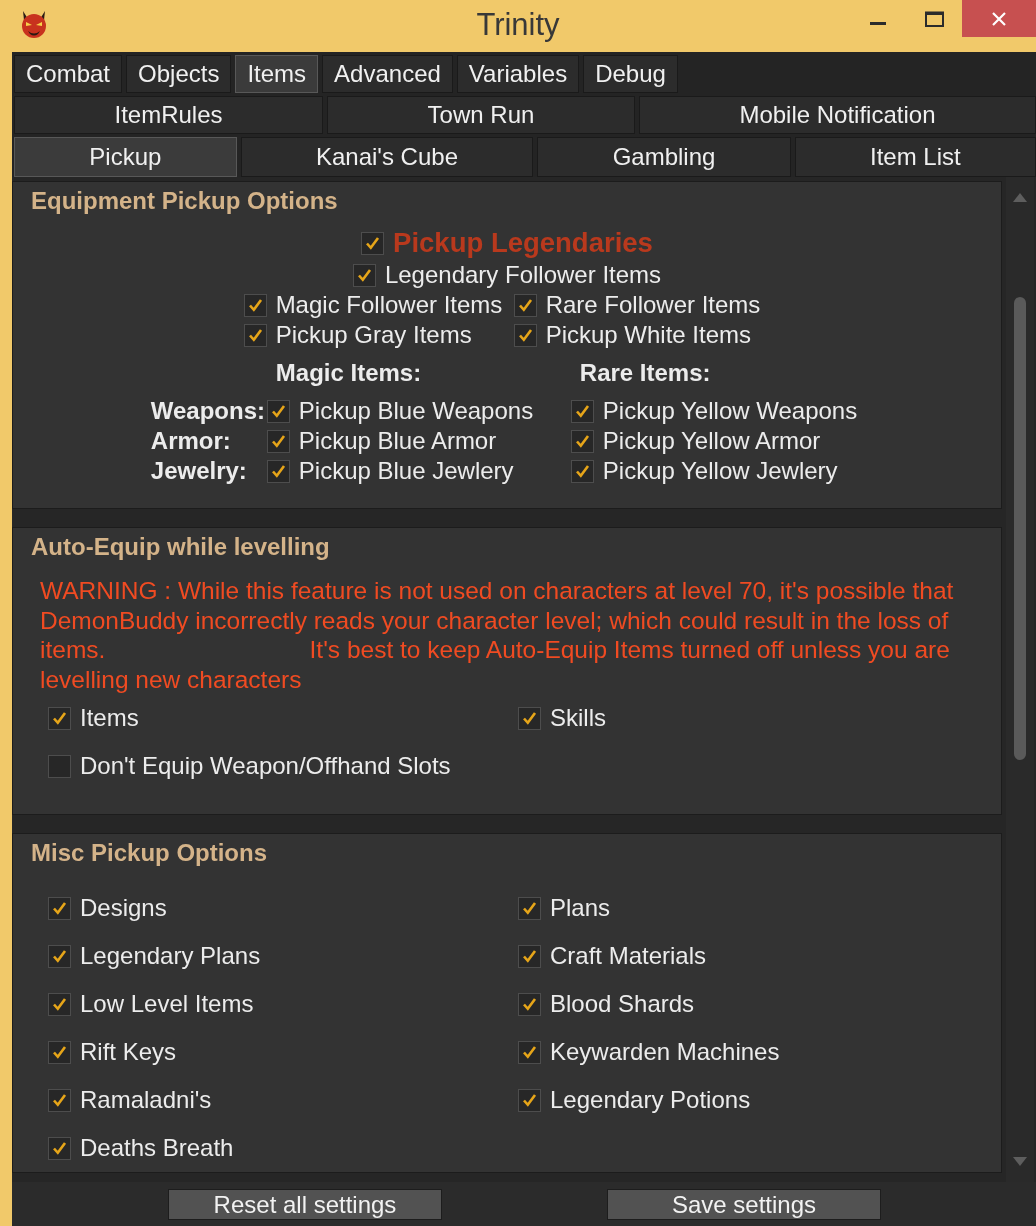 Image resolution: width=1036 pixels, height=1226 pixels. Describe the element at coordinates (149, 853) in the screenshot. I see `group-title: Misc Pickup Options` at that location.